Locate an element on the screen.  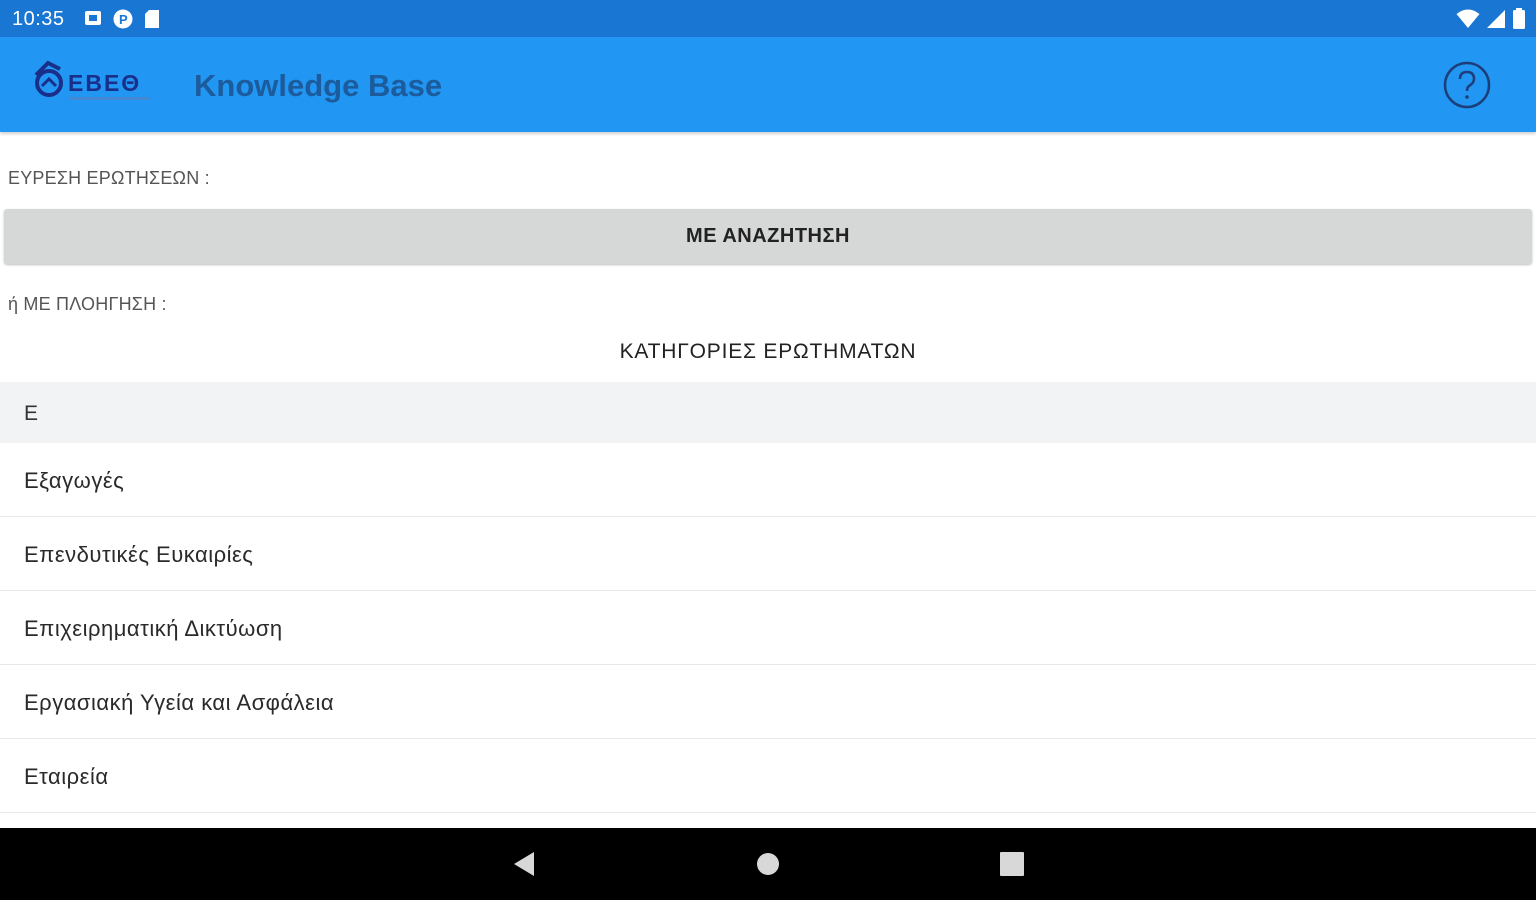
ebeth-logo: ΕΒΕΘ is located at coordinates (92, 80).